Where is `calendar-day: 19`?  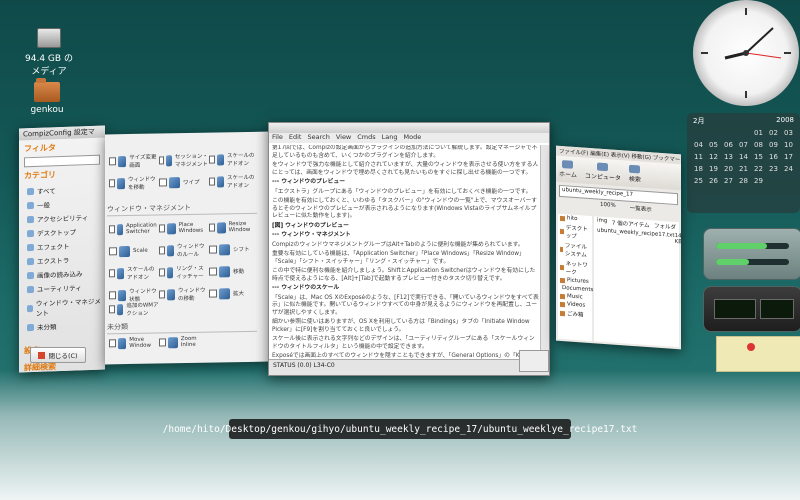
calendar-day: 19 is located at coordinates (713, 169).